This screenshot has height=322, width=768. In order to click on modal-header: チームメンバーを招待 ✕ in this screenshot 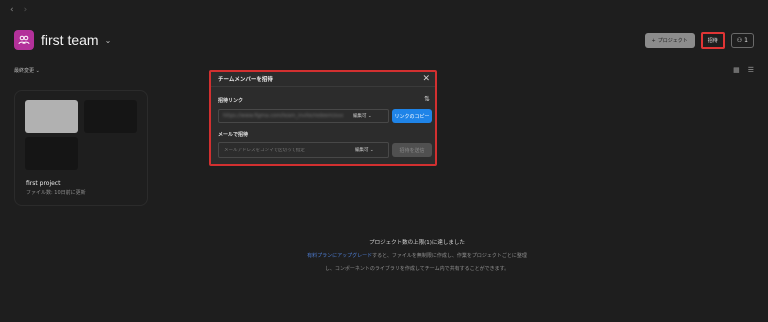, I will do `click(323, 79)`.